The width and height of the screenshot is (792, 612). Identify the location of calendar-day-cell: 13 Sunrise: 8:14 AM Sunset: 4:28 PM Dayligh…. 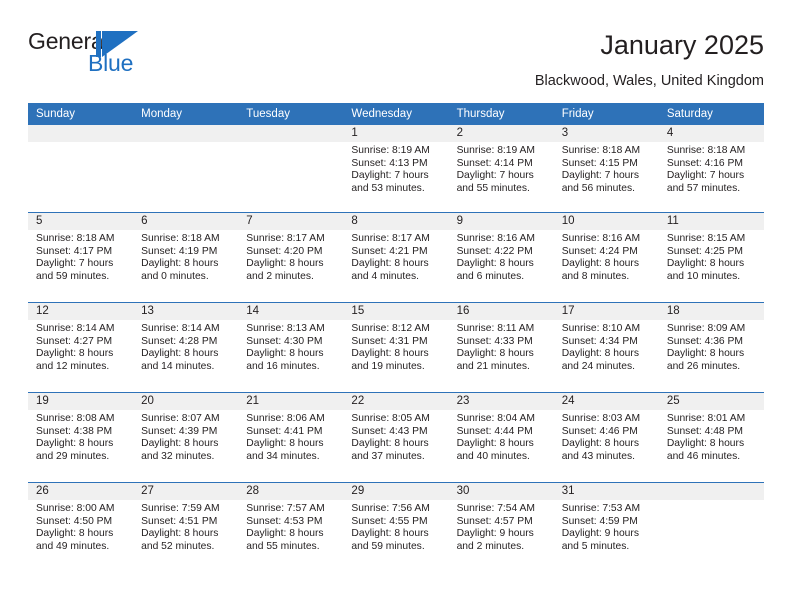
(186, 347).